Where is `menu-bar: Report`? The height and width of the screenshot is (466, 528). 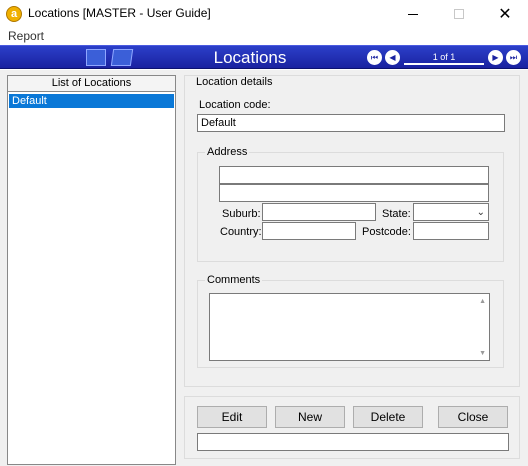 menu-bar: Report is located at coordinates (264, 36).